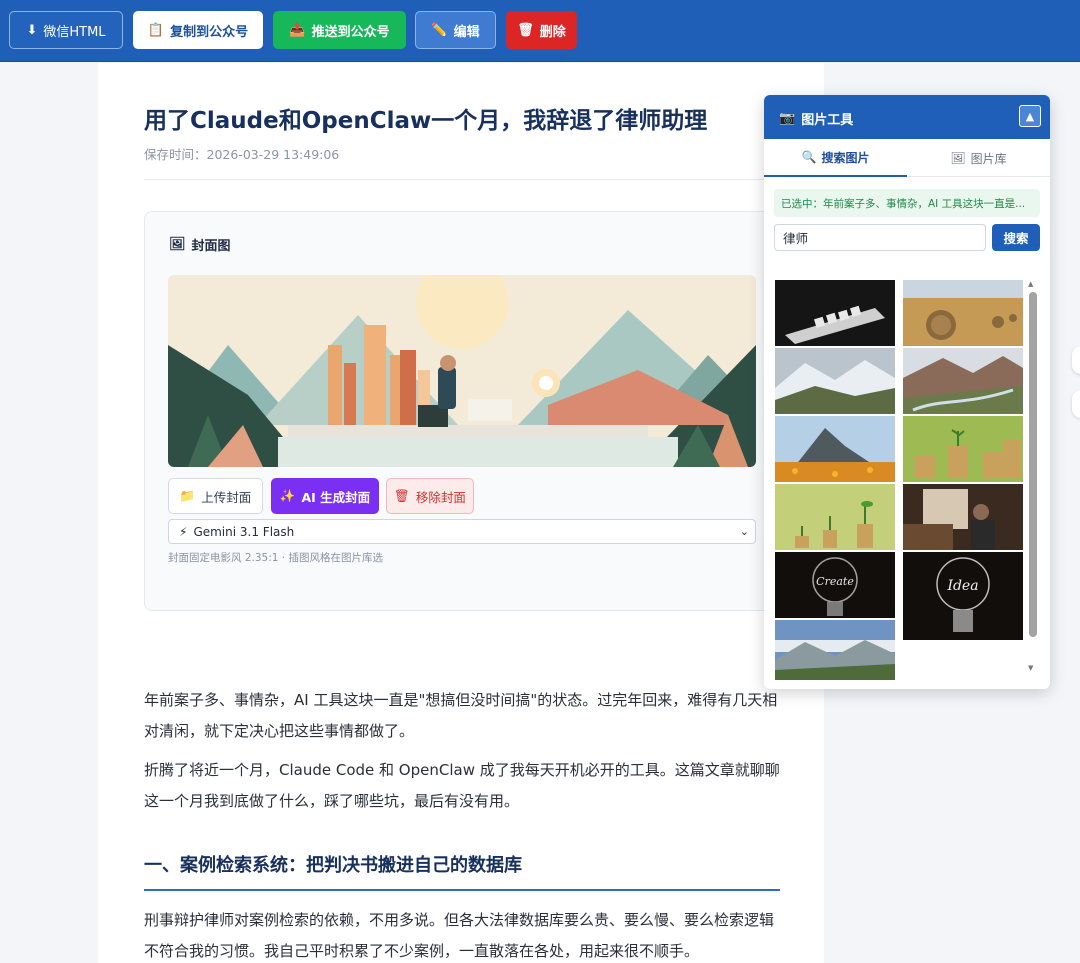 This screenshot has width=1080, height=963. I want to click on ai-generate-cover-label: AI 生成封面, so click(336, 497).